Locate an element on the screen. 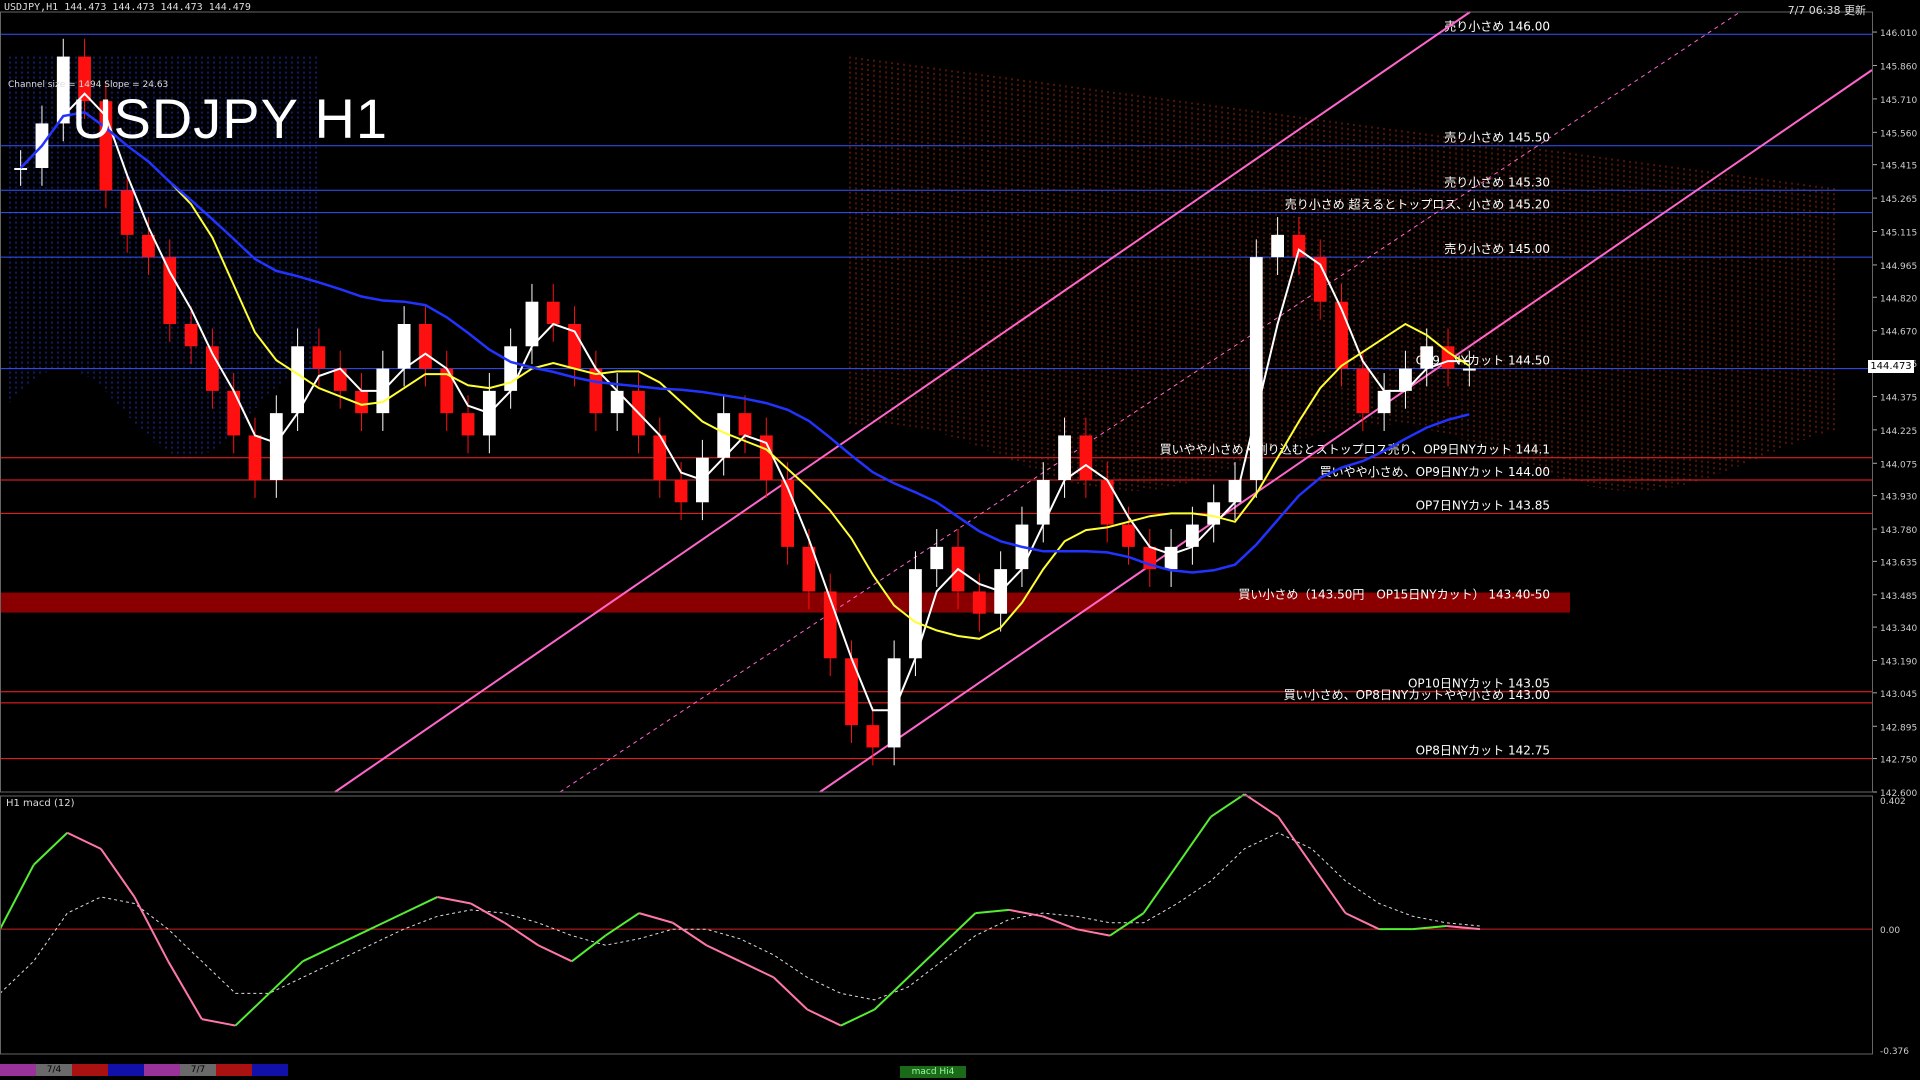  level-label: OP7日NYカット 143.85 is located at coordinates (1483, 505).